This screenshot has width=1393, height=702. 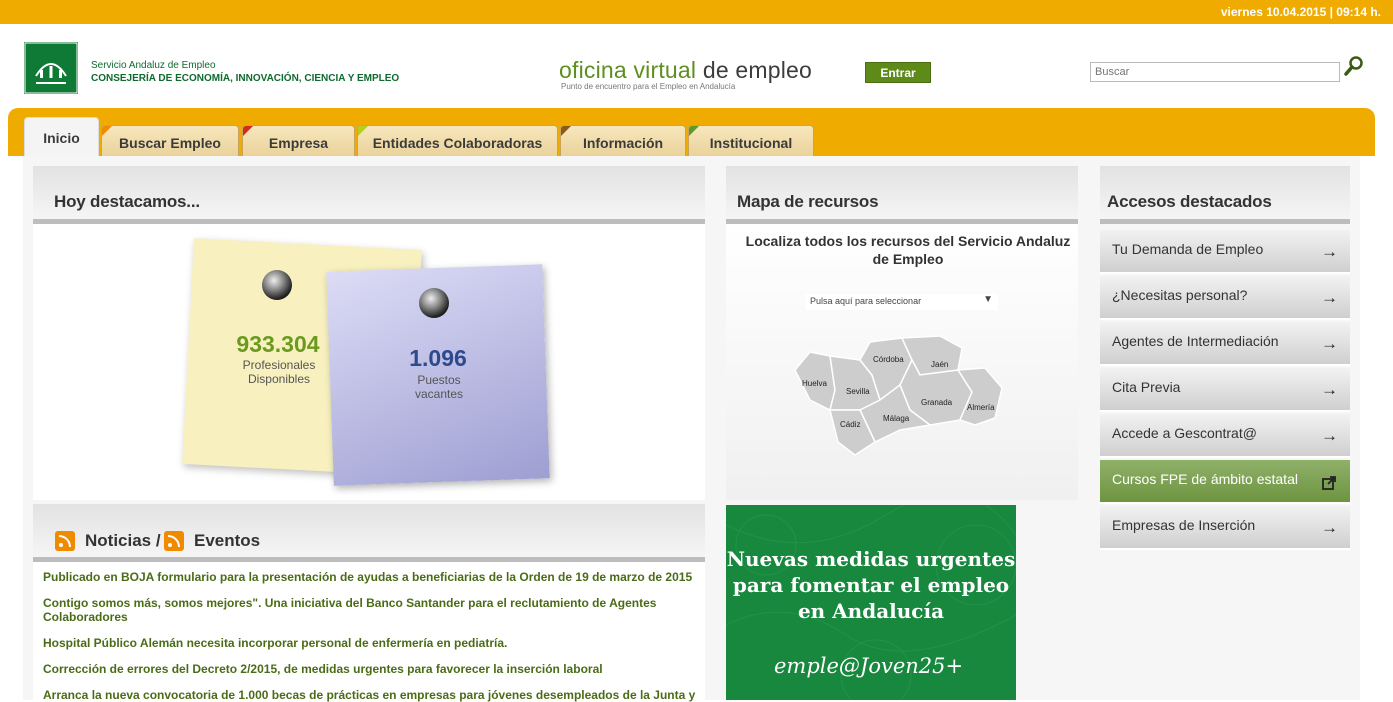 I want to click on acceso-tu-demanda: Tu Demanda de Empleo →, so click(x=1225, y=252).